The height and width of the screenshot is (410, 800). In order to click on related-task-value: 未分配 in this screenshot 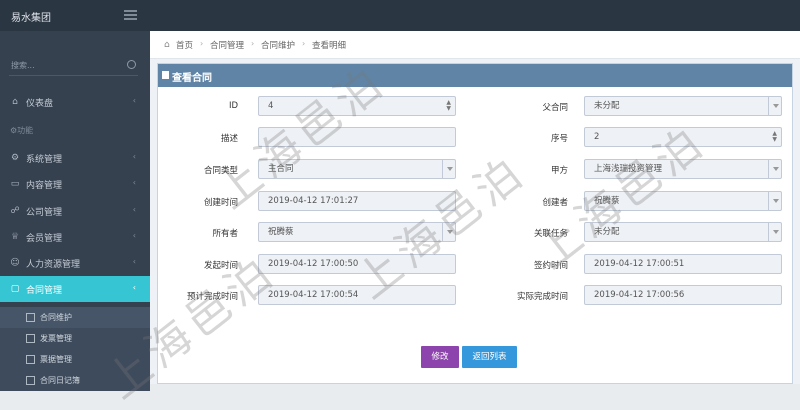, I will do `click(607, 232)`.